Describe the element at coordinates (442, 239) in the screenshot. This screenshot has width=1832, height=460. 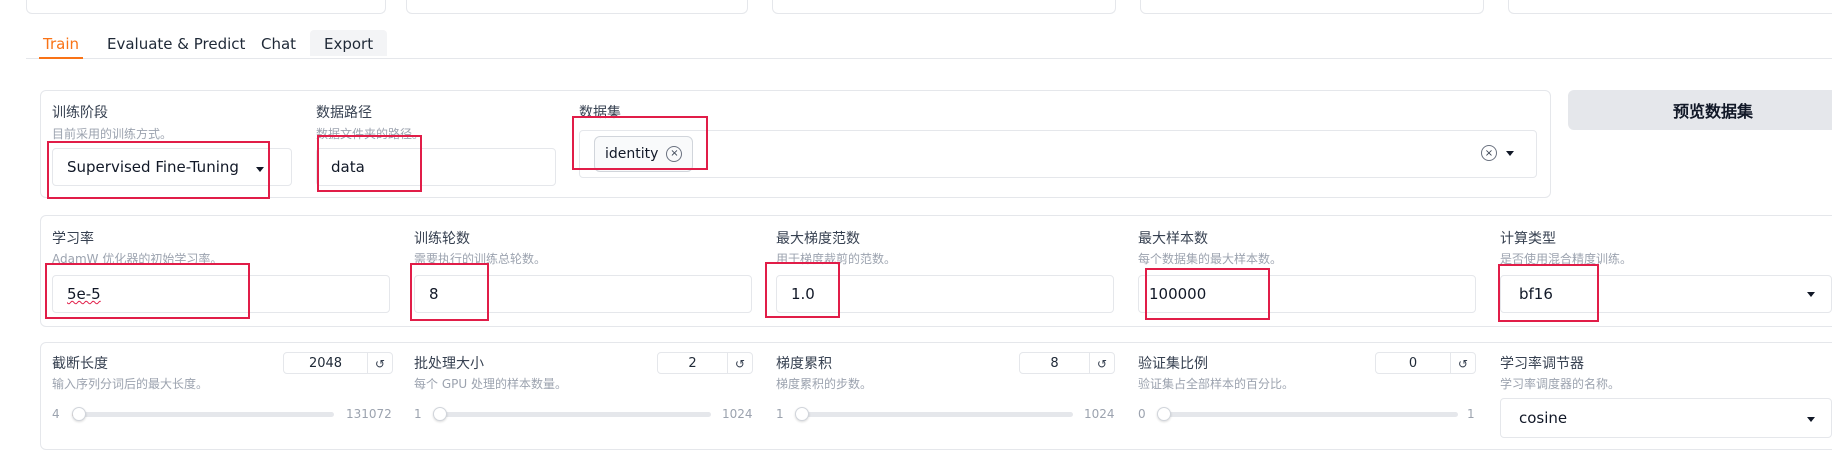
I see `epochs-label: 训练轮数` at that location.